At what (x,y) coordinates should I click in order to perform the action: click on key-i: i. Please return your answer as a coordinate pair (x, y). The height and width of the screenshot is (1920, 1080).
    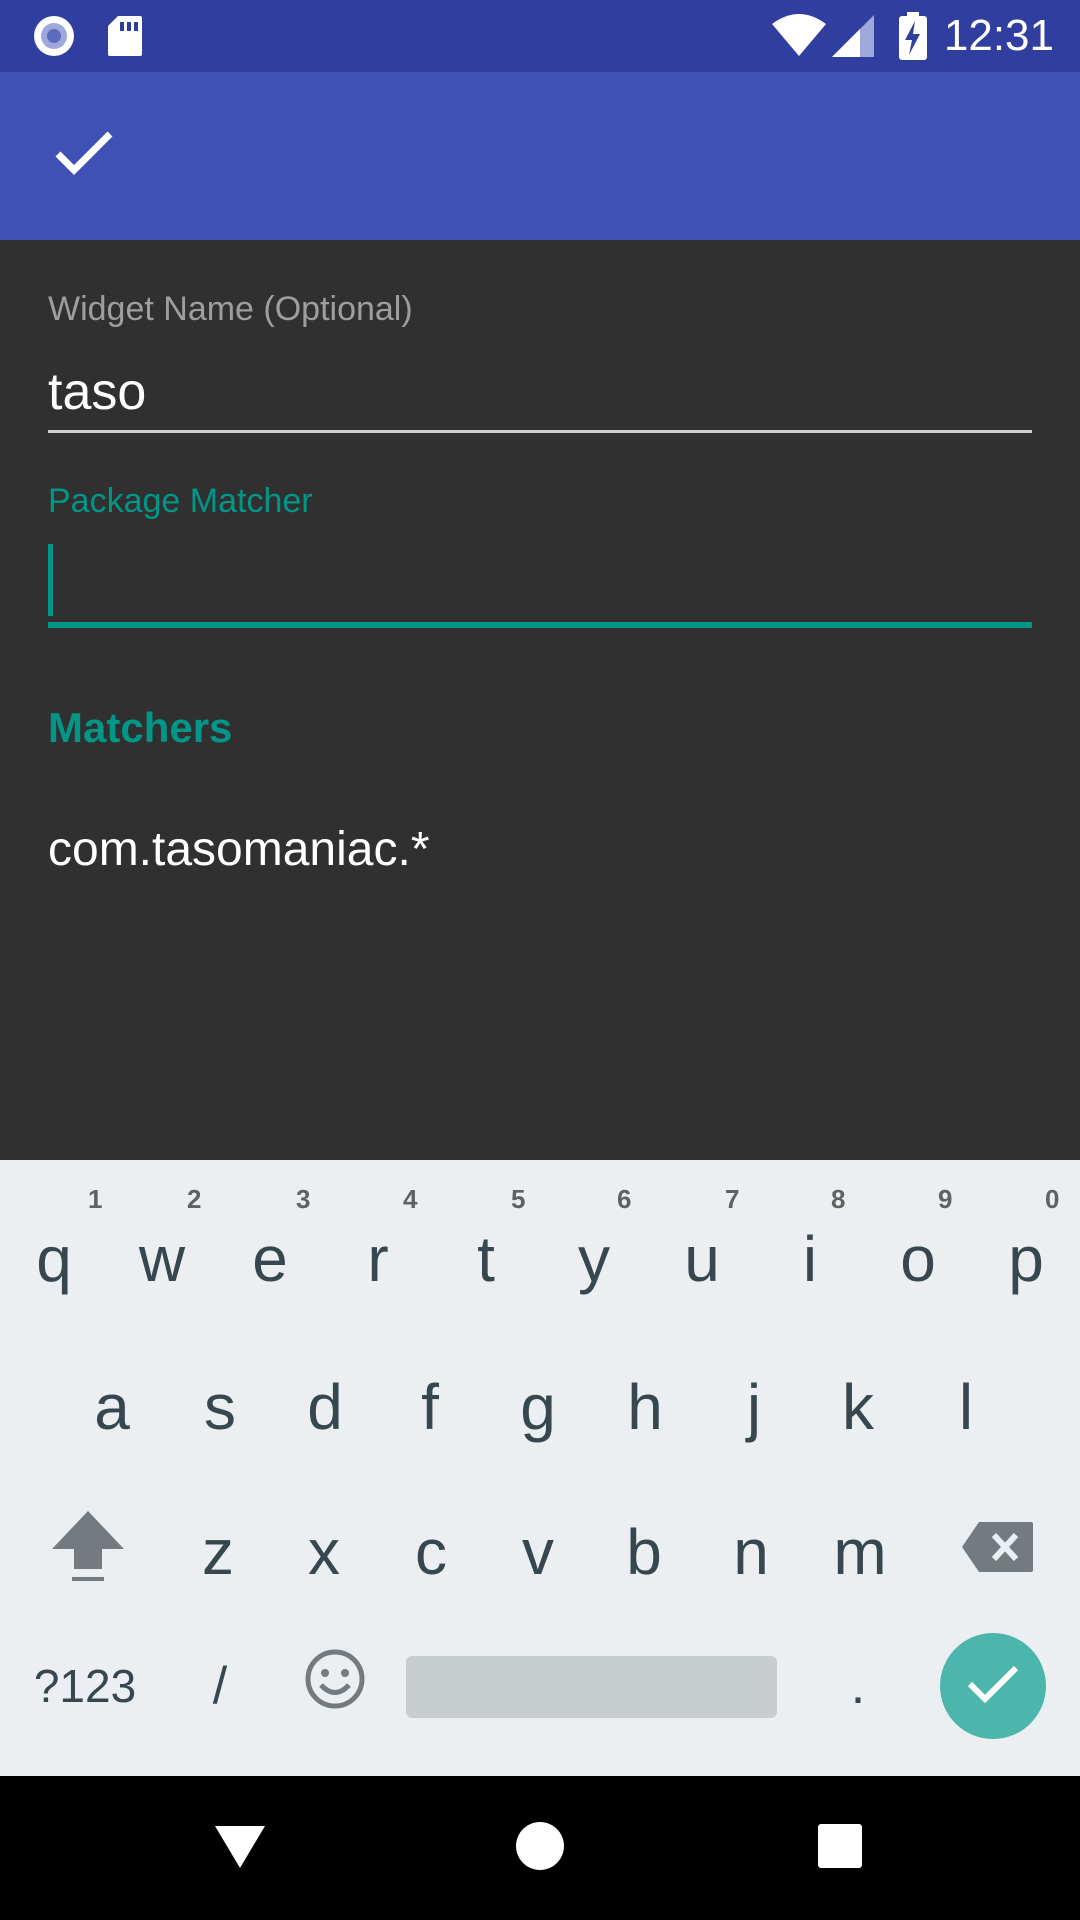
    Looking at the image, I should click on (810, 1259).